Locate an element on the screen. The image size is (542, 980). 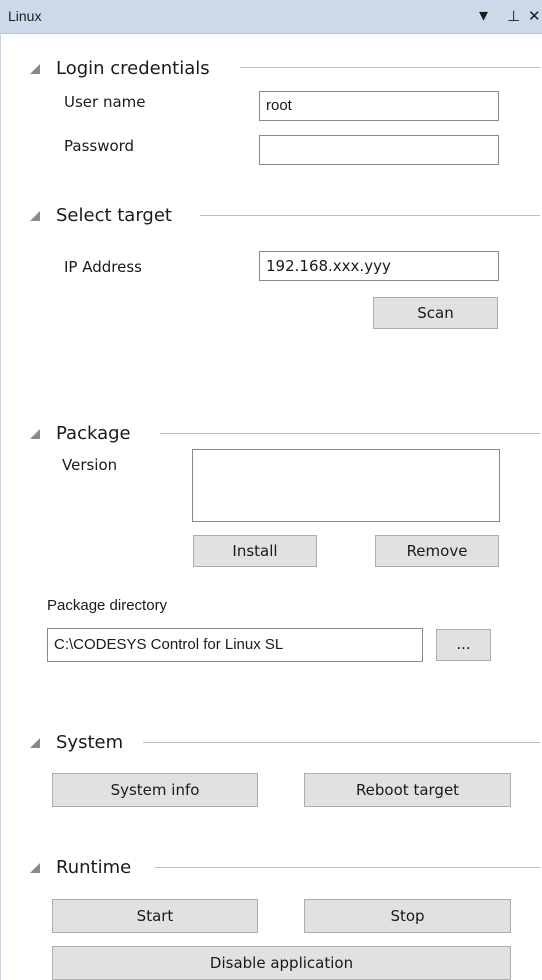
system-info-button: System info is located at coordinates (155, 790).